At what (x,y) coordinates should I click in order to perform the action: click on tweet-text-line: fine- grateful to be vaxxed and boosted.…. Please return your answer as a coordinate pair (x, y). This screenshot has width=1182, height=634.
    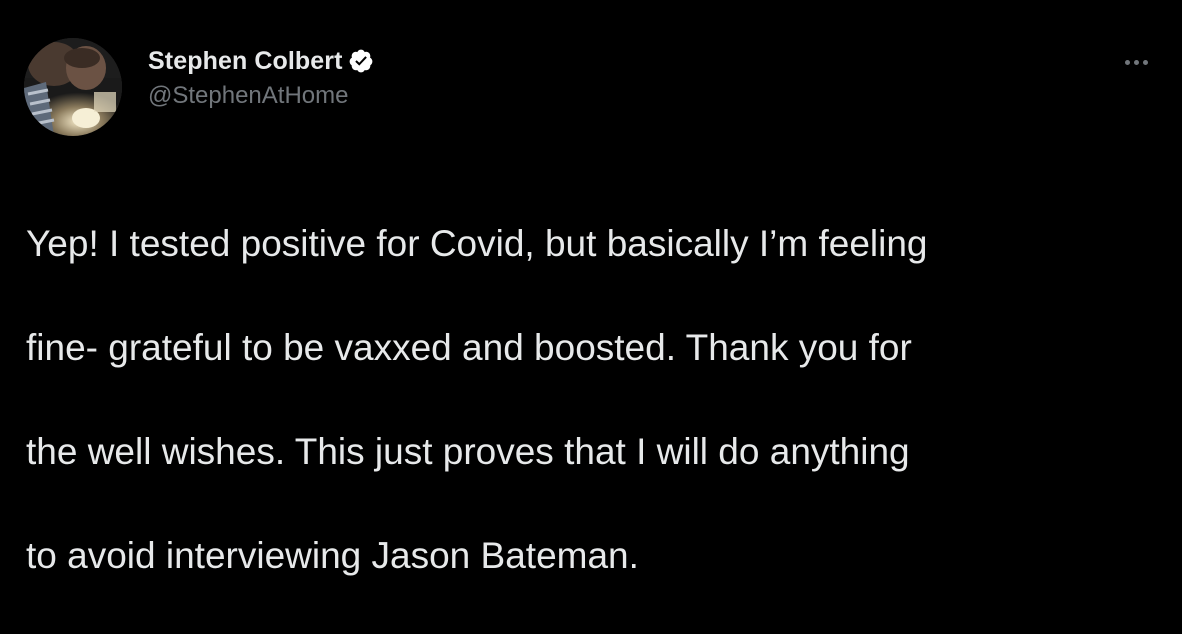
    Looking at the image, I should click on (469, 347).